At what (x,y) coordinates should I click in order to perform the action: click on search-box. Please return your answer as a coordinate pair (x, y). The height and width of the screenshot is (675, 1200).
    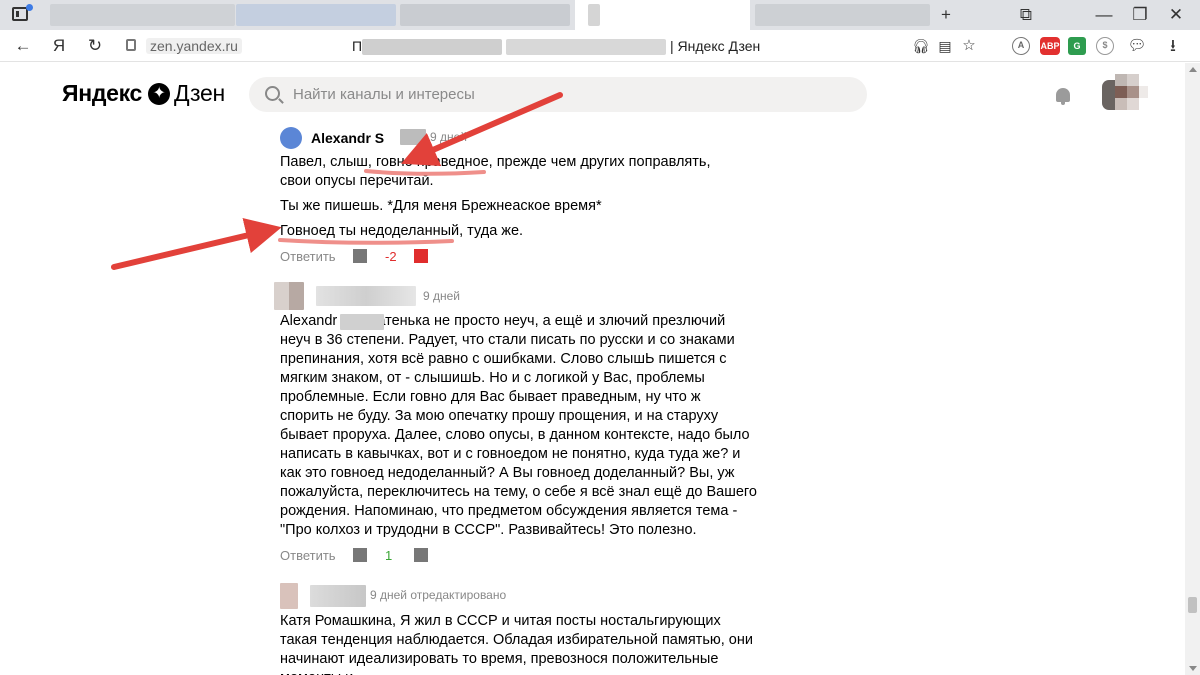
    Looking at the image, I should click on (558, 94).